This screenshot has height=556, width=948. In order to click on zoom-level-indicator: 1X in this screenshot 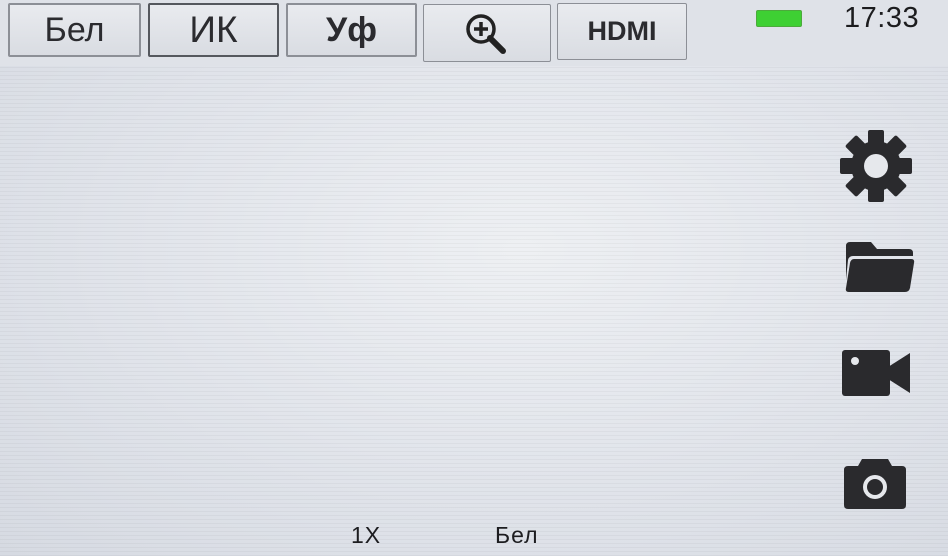, I will do `click(366, 535)`.